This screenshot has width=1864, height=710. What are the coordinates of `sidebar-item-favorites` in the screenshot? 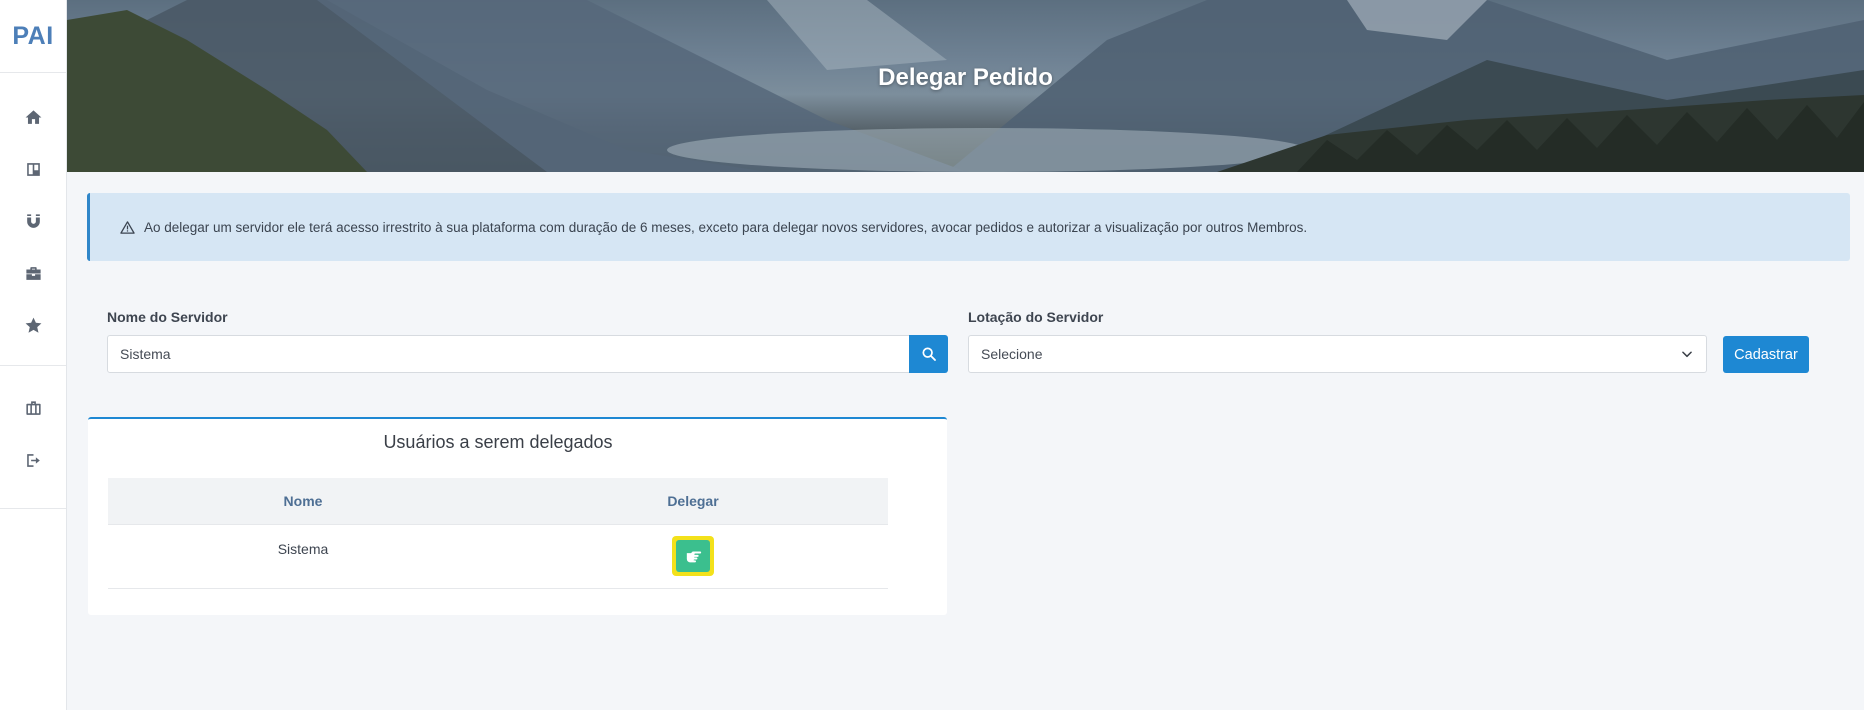 It's located at (33, 325).